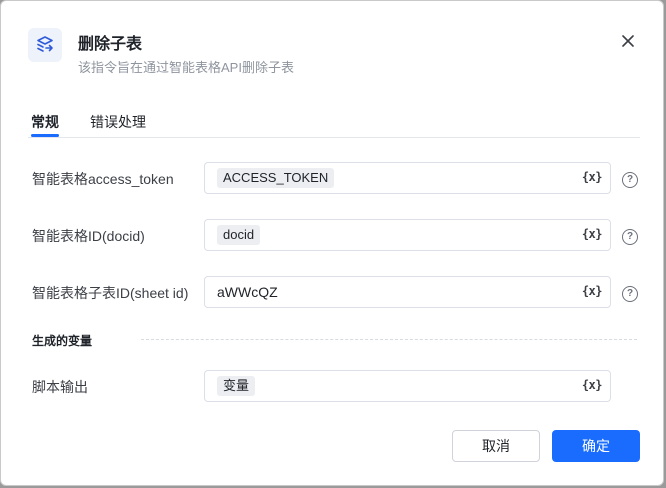  What do you see at coordinates (628, 41) in the screenshot?
I see `close-icon` at bounding box center [628, 41].